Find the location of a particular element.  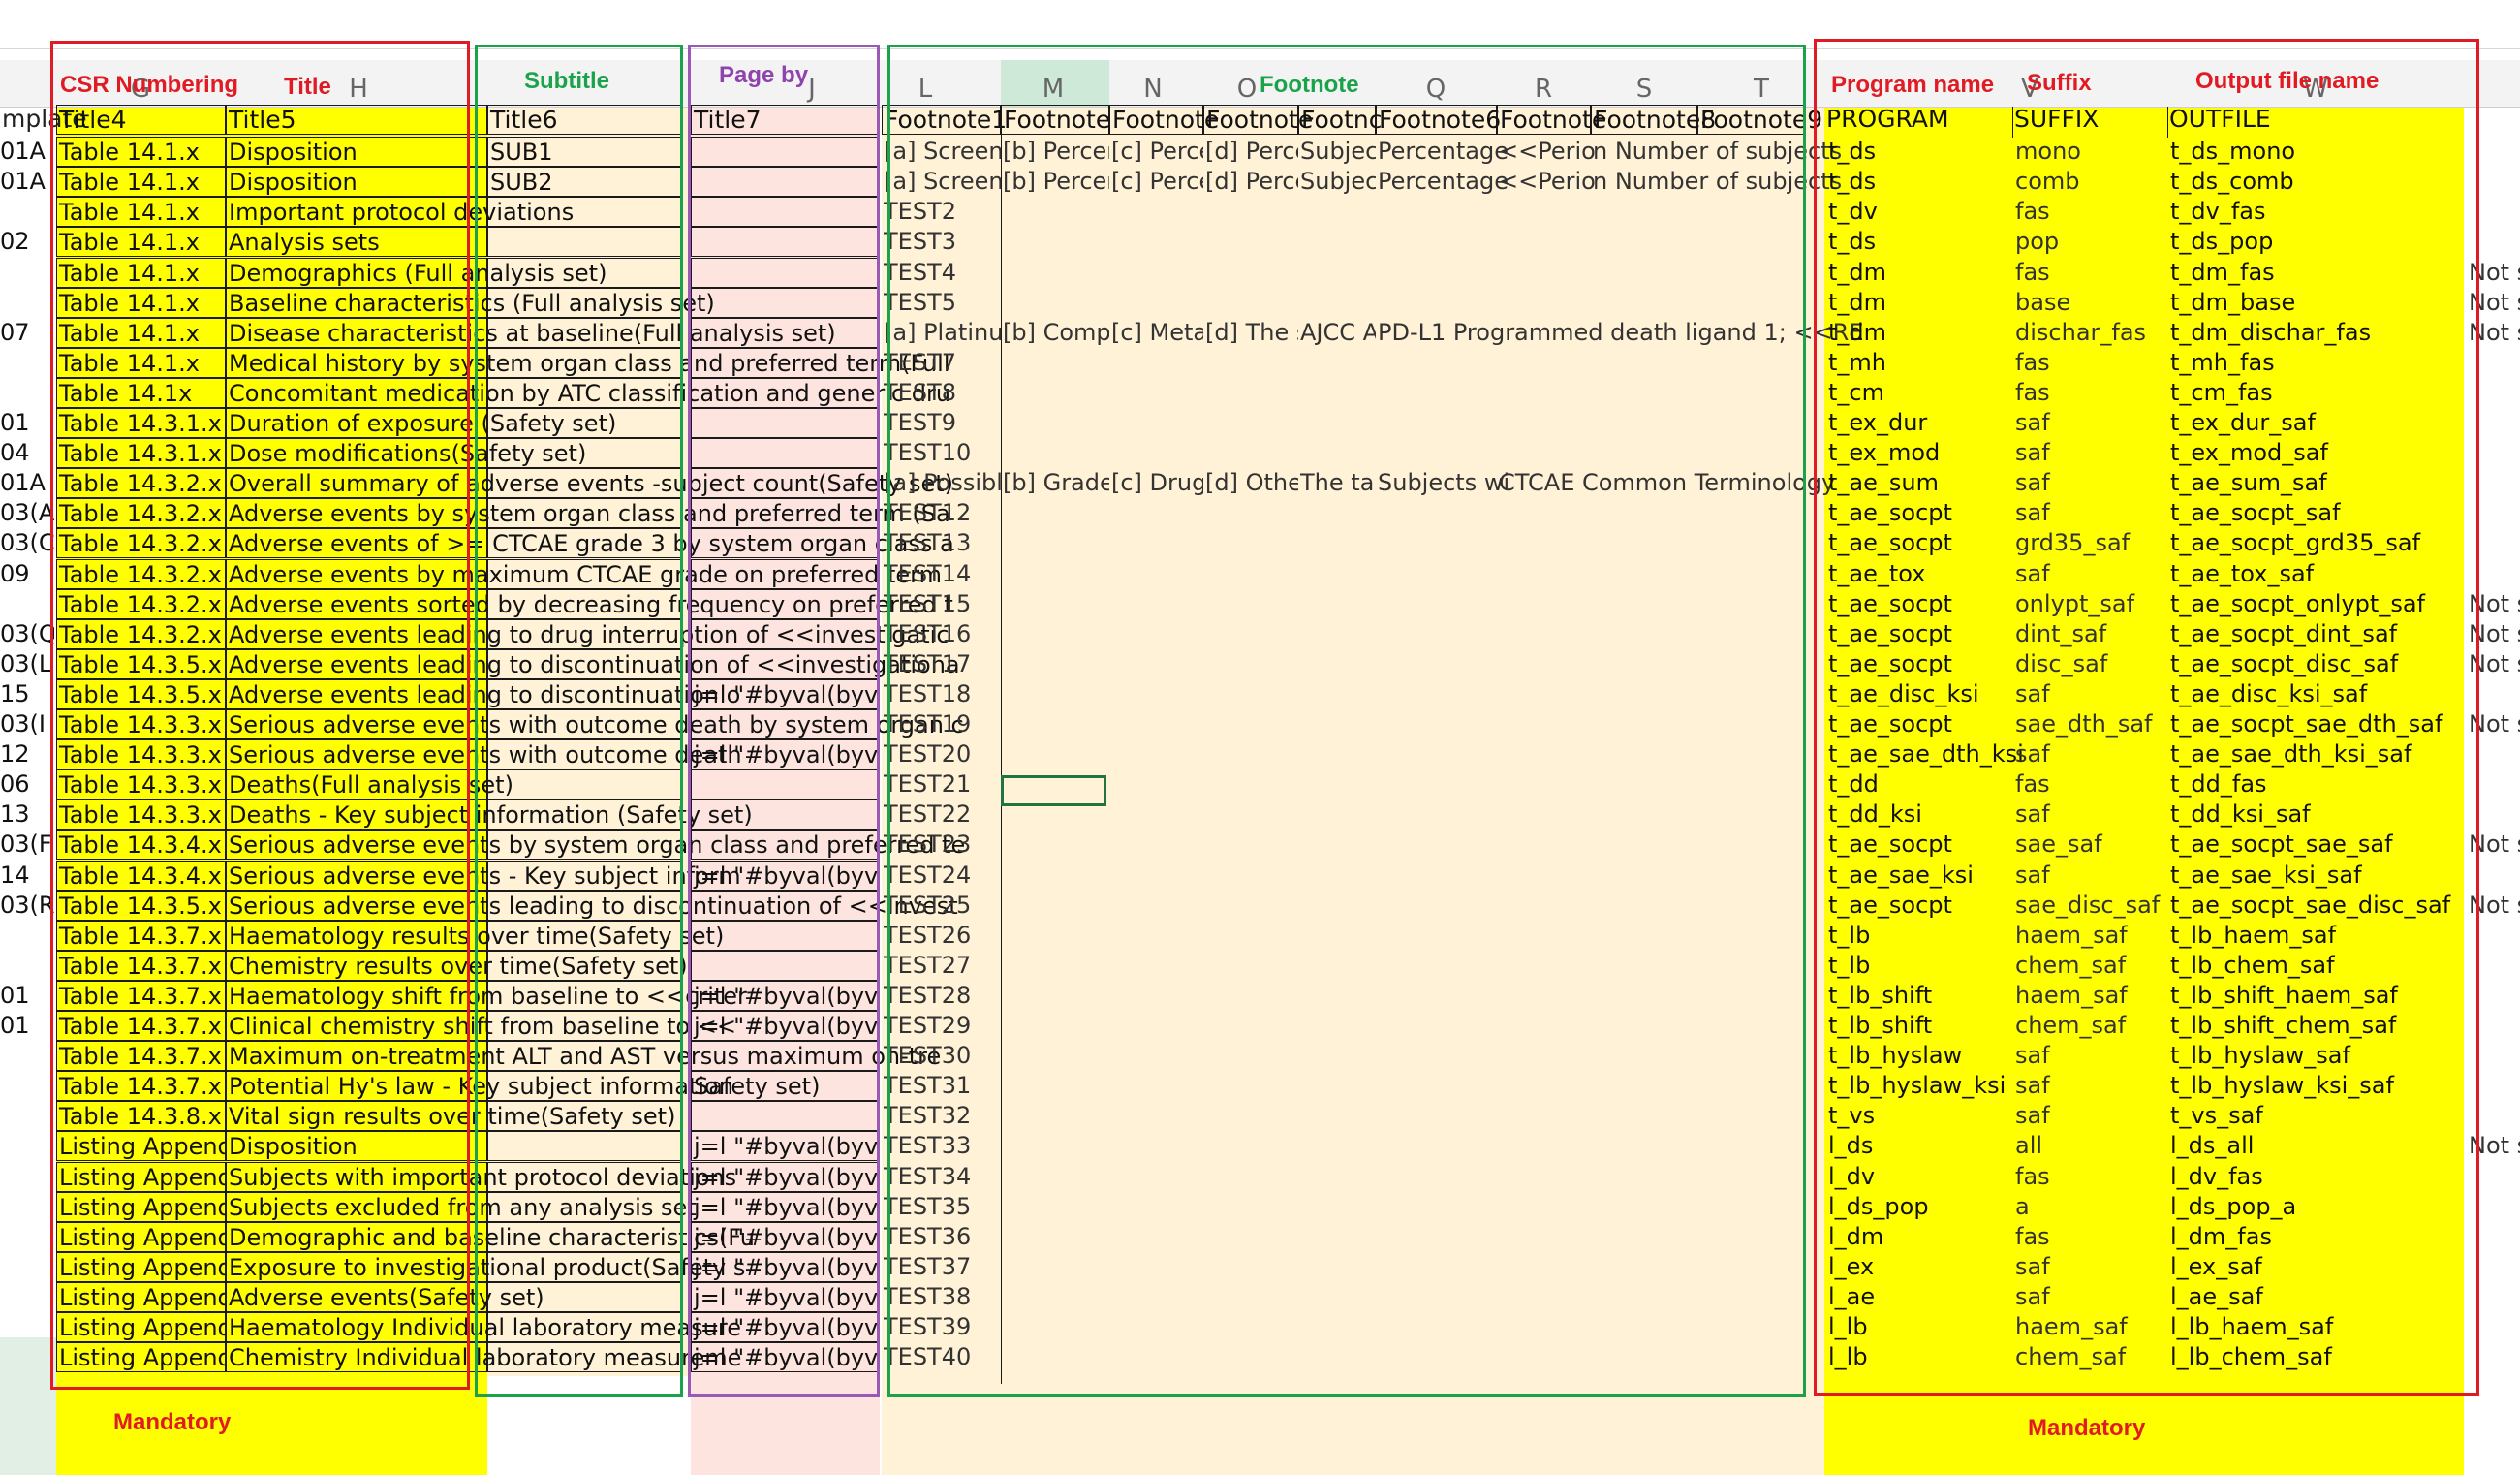

cell-program: l_dv is located at coordinates (1922, 1176).